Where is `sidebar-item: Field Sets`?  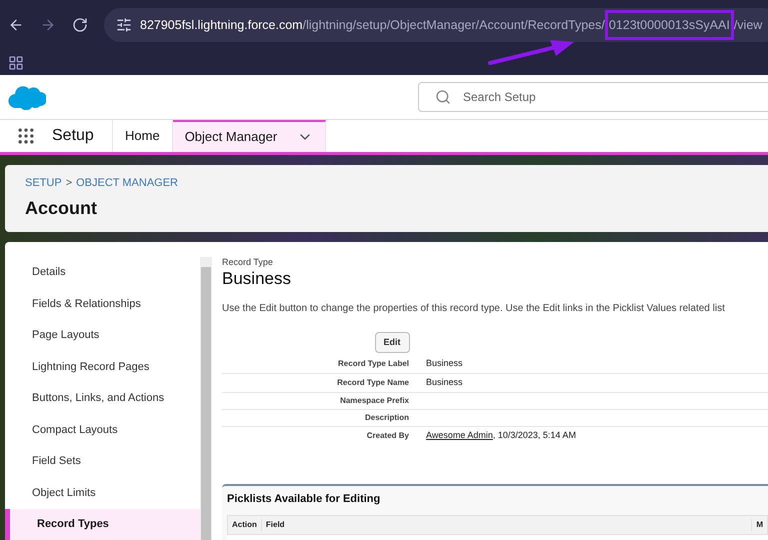
sidebar-item: Field Sets is located at coordinates (102, 462).